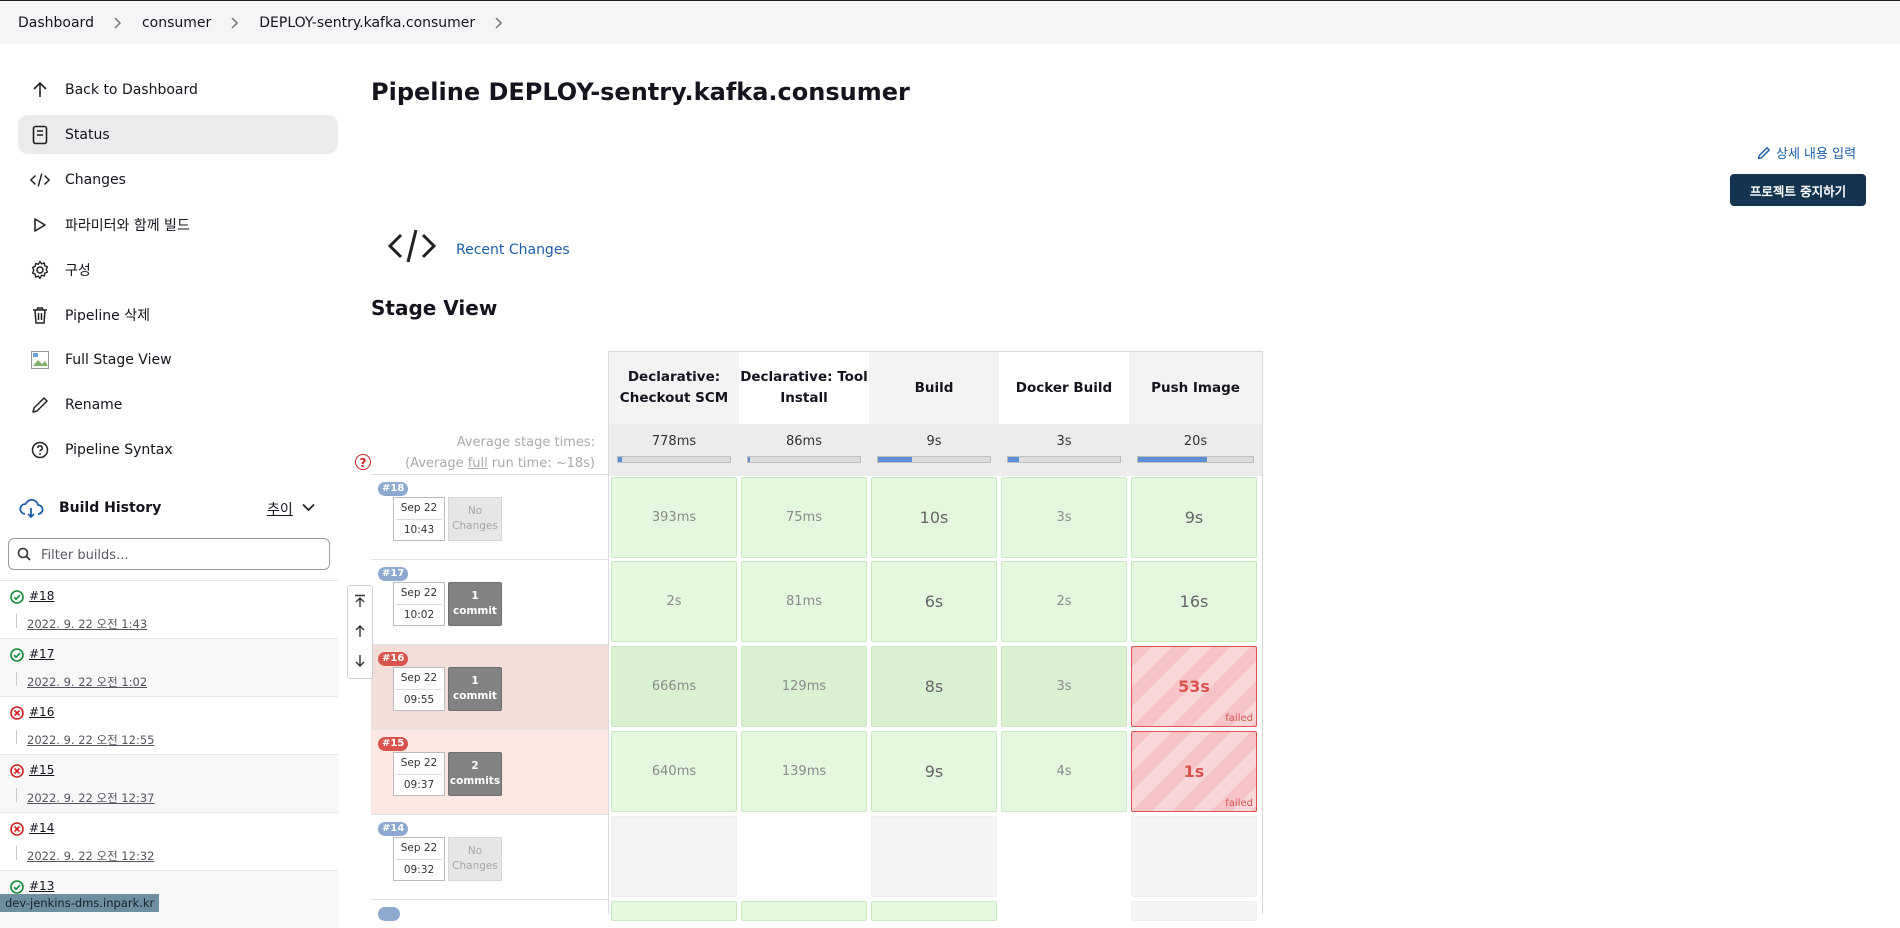  I want to click on stage-cell: 6s, so click(934, 601).